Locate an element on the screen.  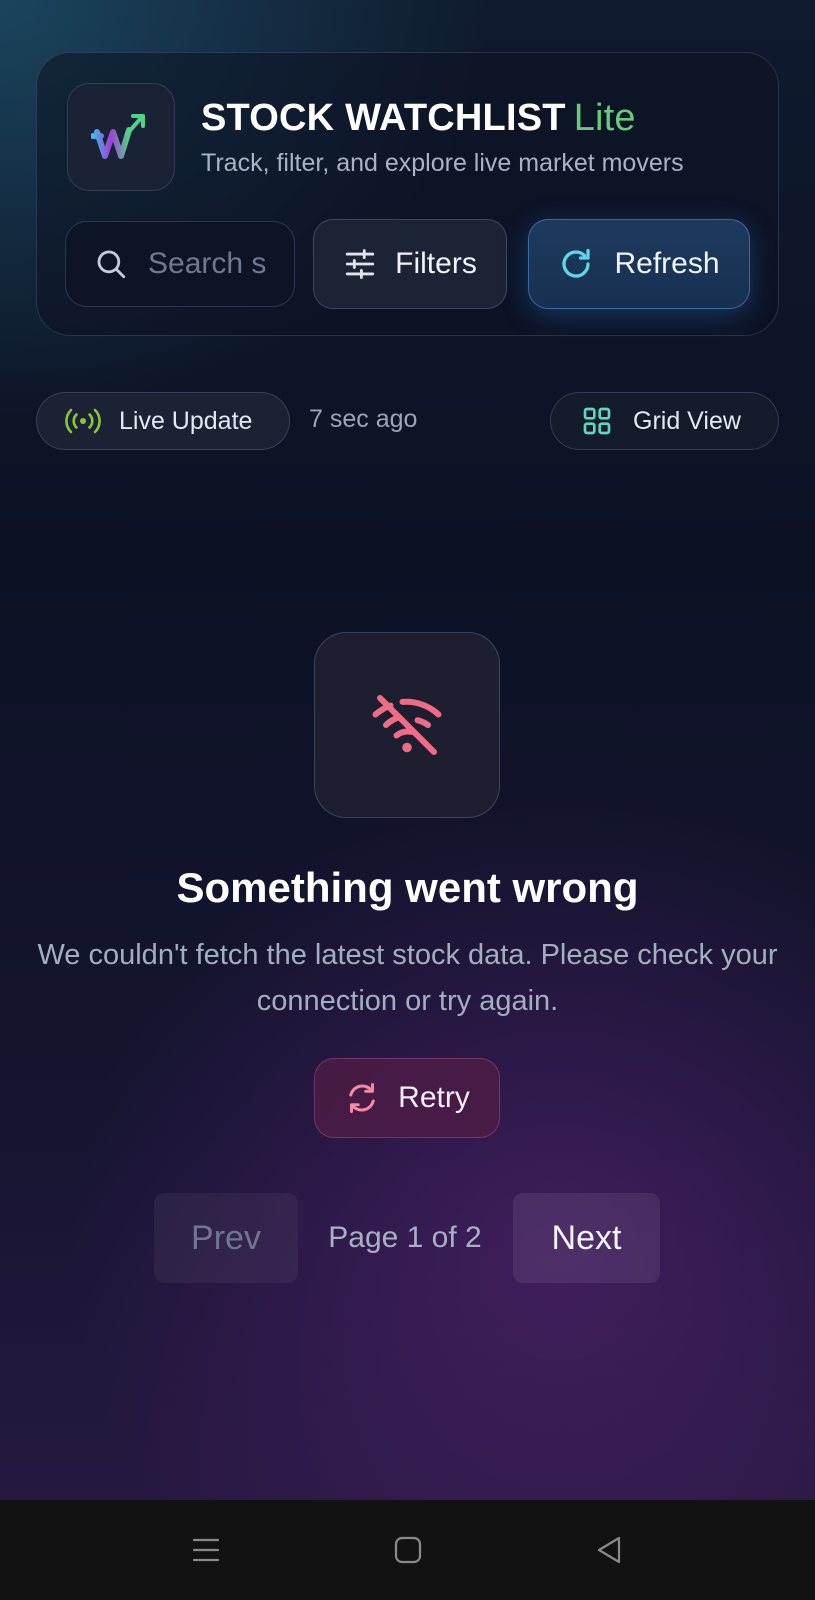
wifi-off-icon is located at coordinates (407, 725).